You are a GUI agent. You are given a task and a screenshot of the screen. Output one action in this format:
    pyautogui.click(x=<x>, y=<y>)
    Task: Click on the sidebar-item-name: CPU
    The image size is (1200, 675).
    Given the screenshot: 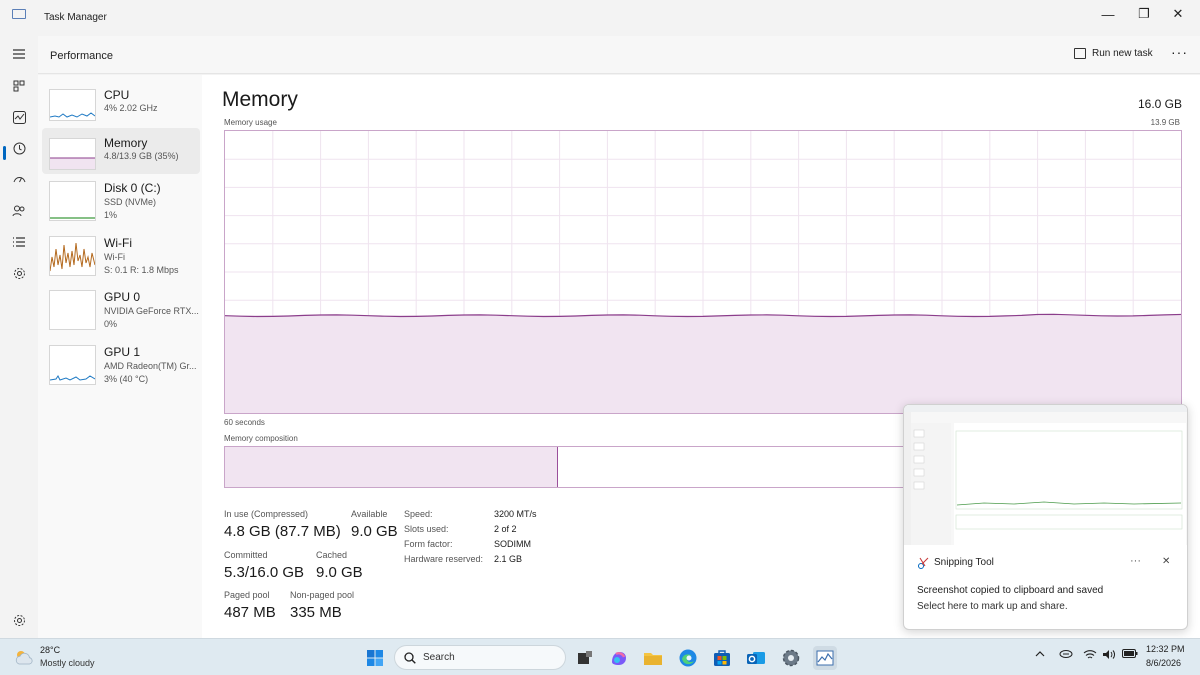 What is the action you would take?
    pyautogui.click(x=117, y=95)
    